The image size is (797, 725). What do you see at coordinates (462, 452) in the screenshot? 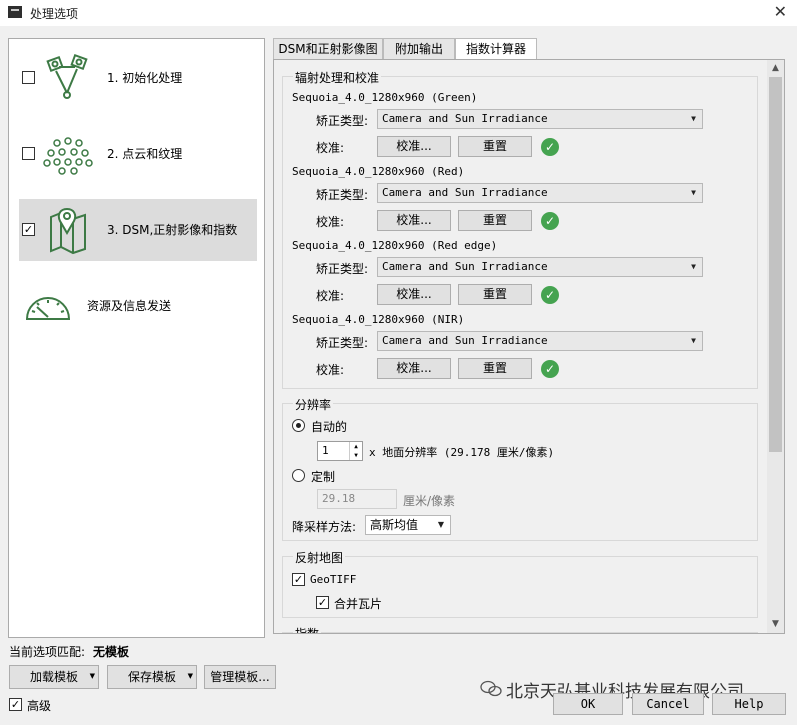
I see `gsd-text: x 地面分辨率 (29.178 厘米/像素)` at bounding box center [462, 452].